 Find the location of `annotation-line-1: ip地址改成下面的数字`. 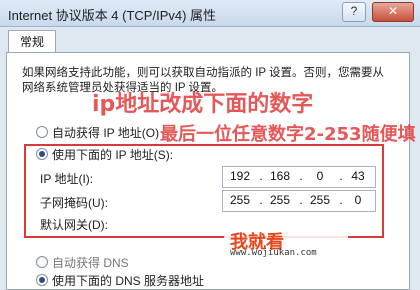

annotation-line-1: ip地址改成下面的数字 is located at coordinates (203, 104).